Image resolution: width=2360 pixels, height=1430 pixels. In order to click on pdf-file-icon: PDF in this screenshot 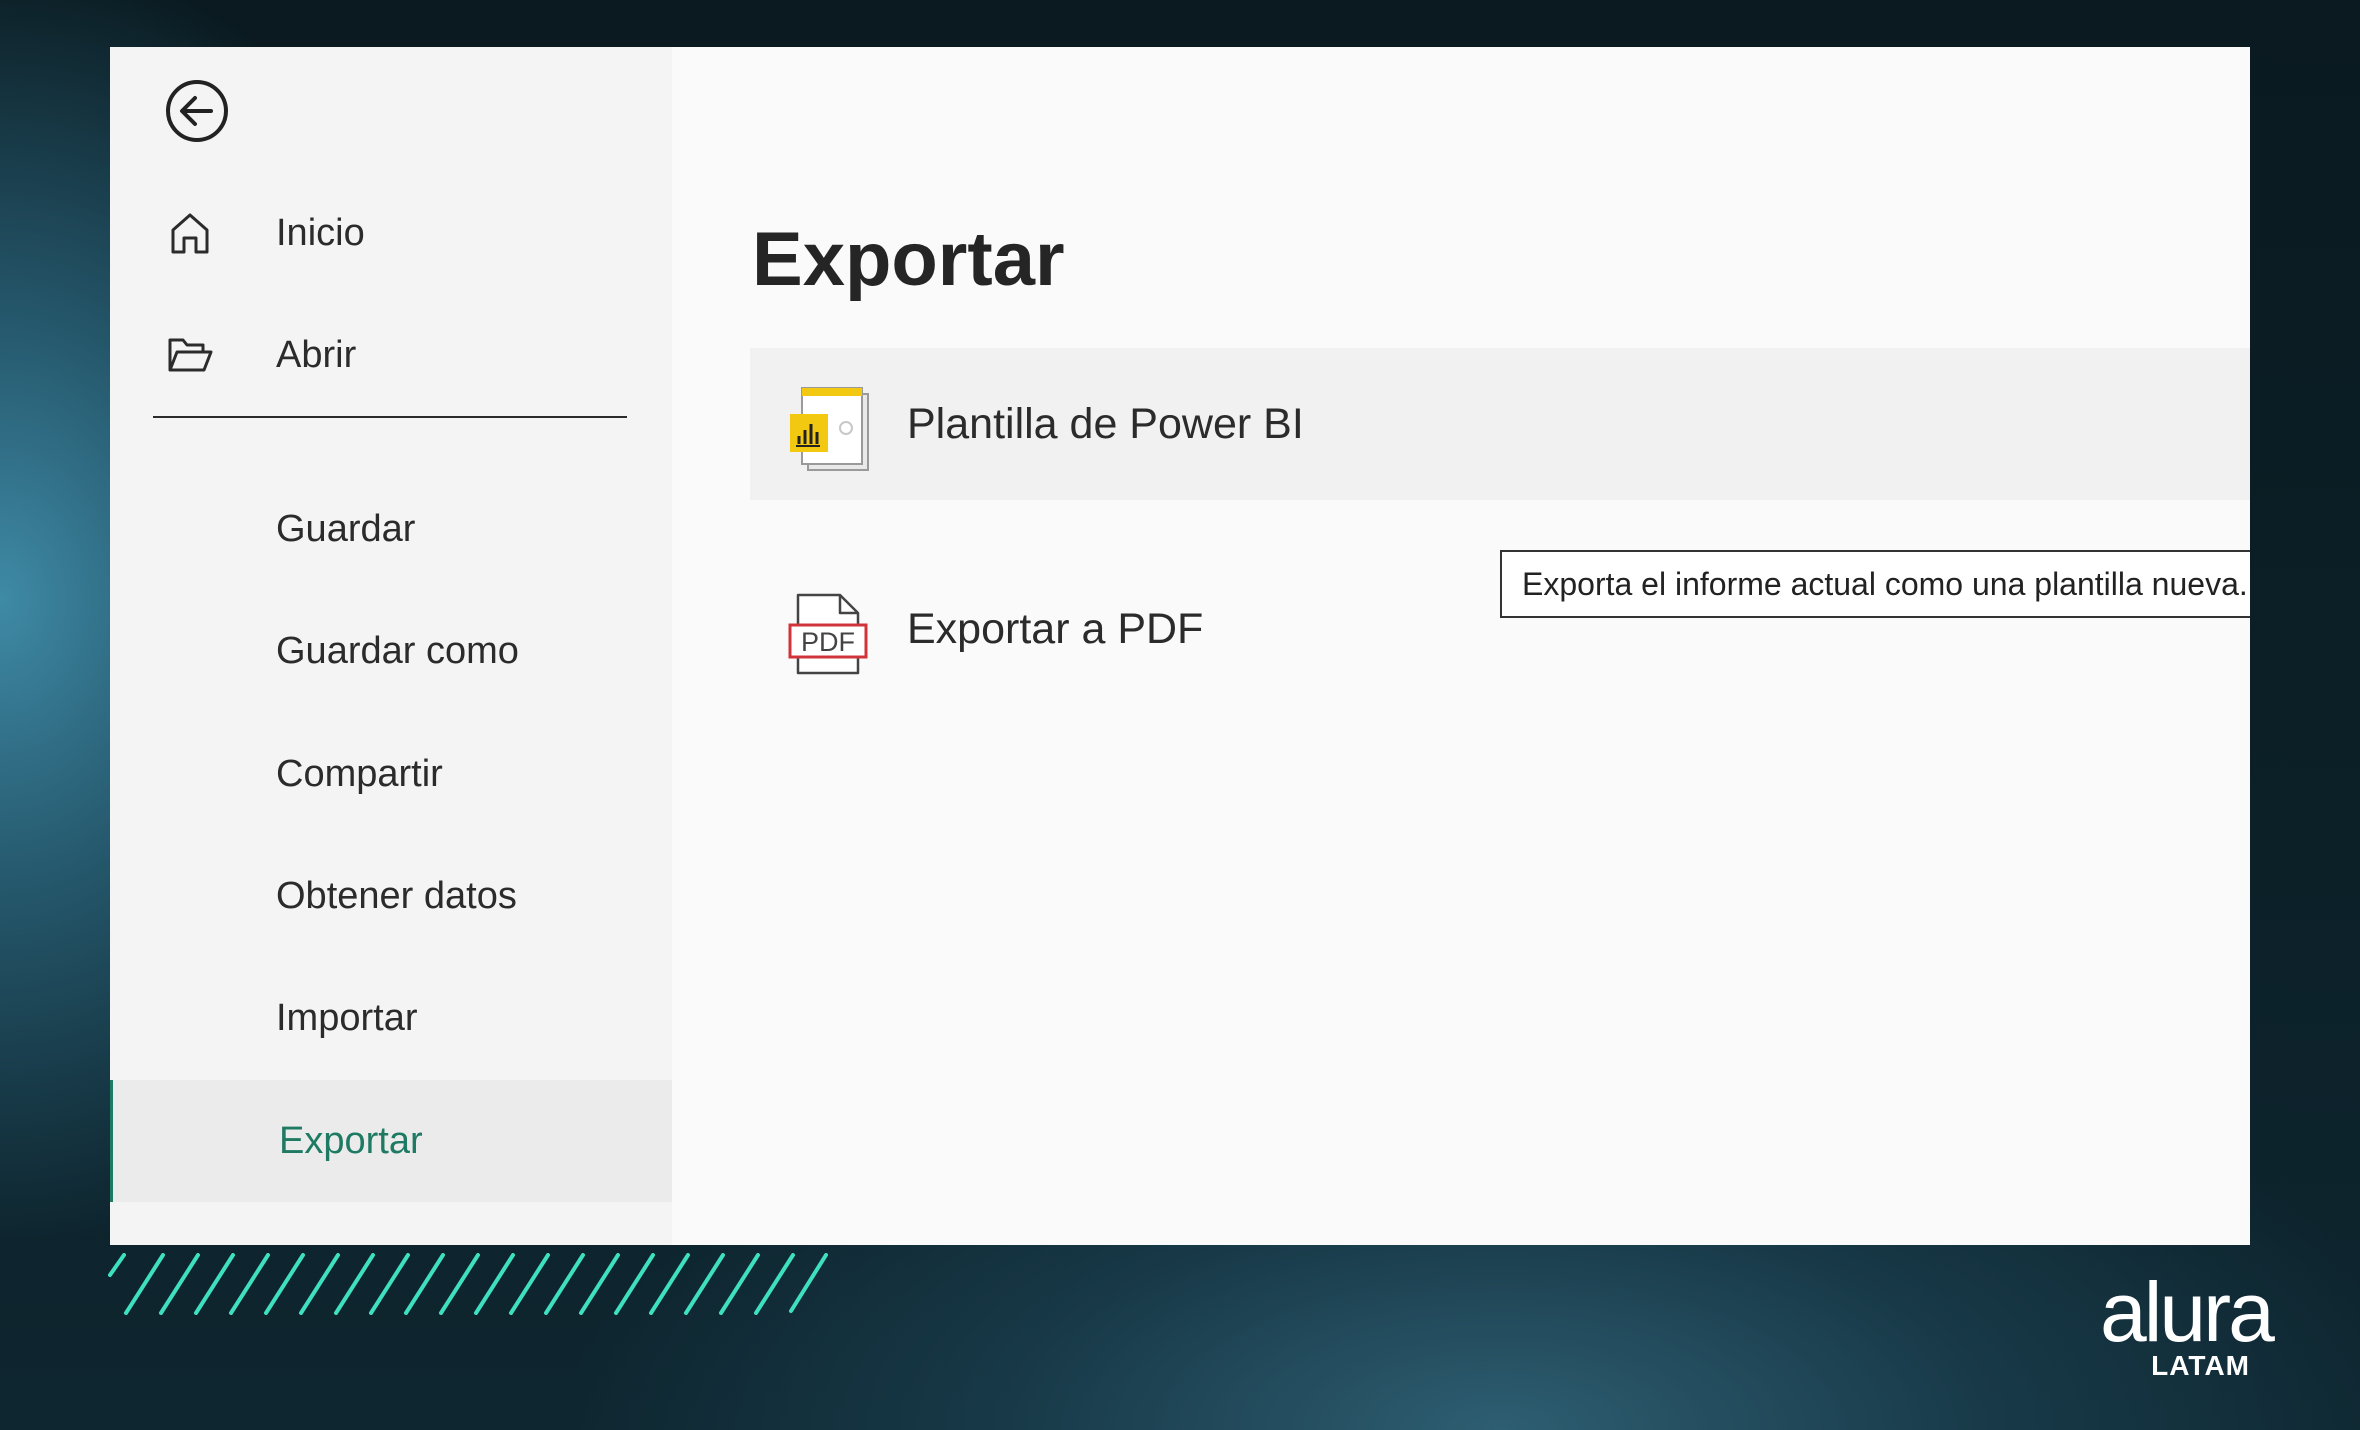, I will do `click(828, 634)`.